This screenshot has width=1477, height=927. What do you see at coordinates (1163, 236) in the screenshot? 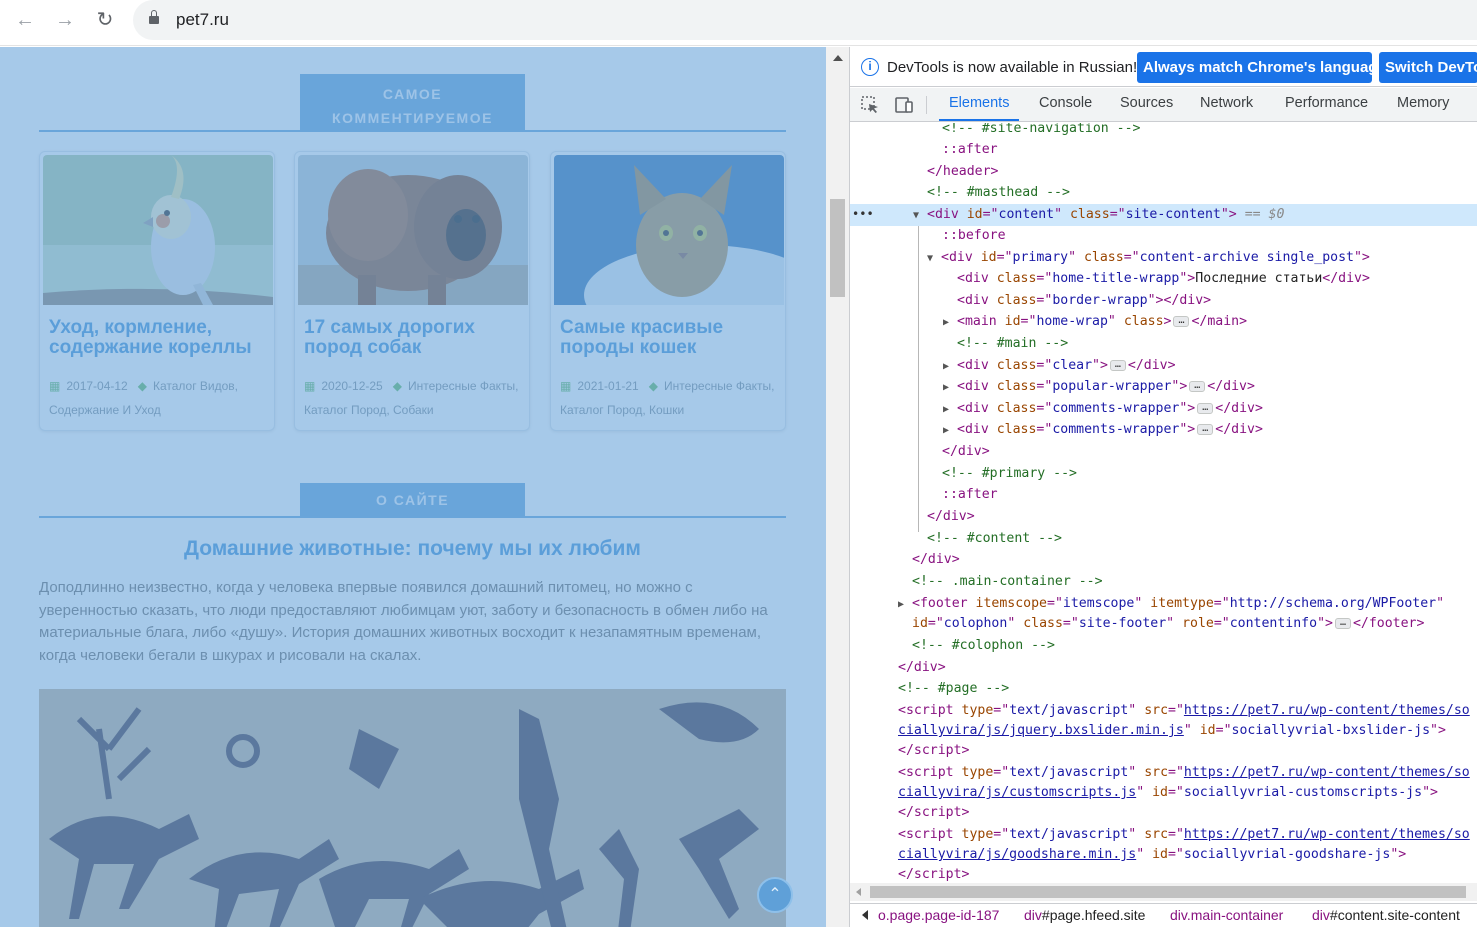
I see `dom-node: ::before` at bounding box center [1163, 236].